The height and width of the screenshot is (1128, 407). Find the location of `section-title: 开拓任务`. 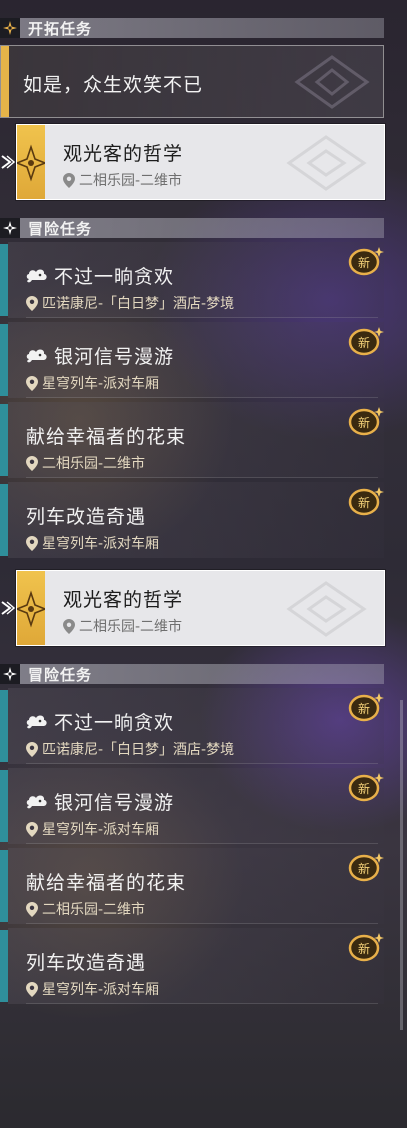

section-title: 开拓任务 is located at coordinates (60, 28).